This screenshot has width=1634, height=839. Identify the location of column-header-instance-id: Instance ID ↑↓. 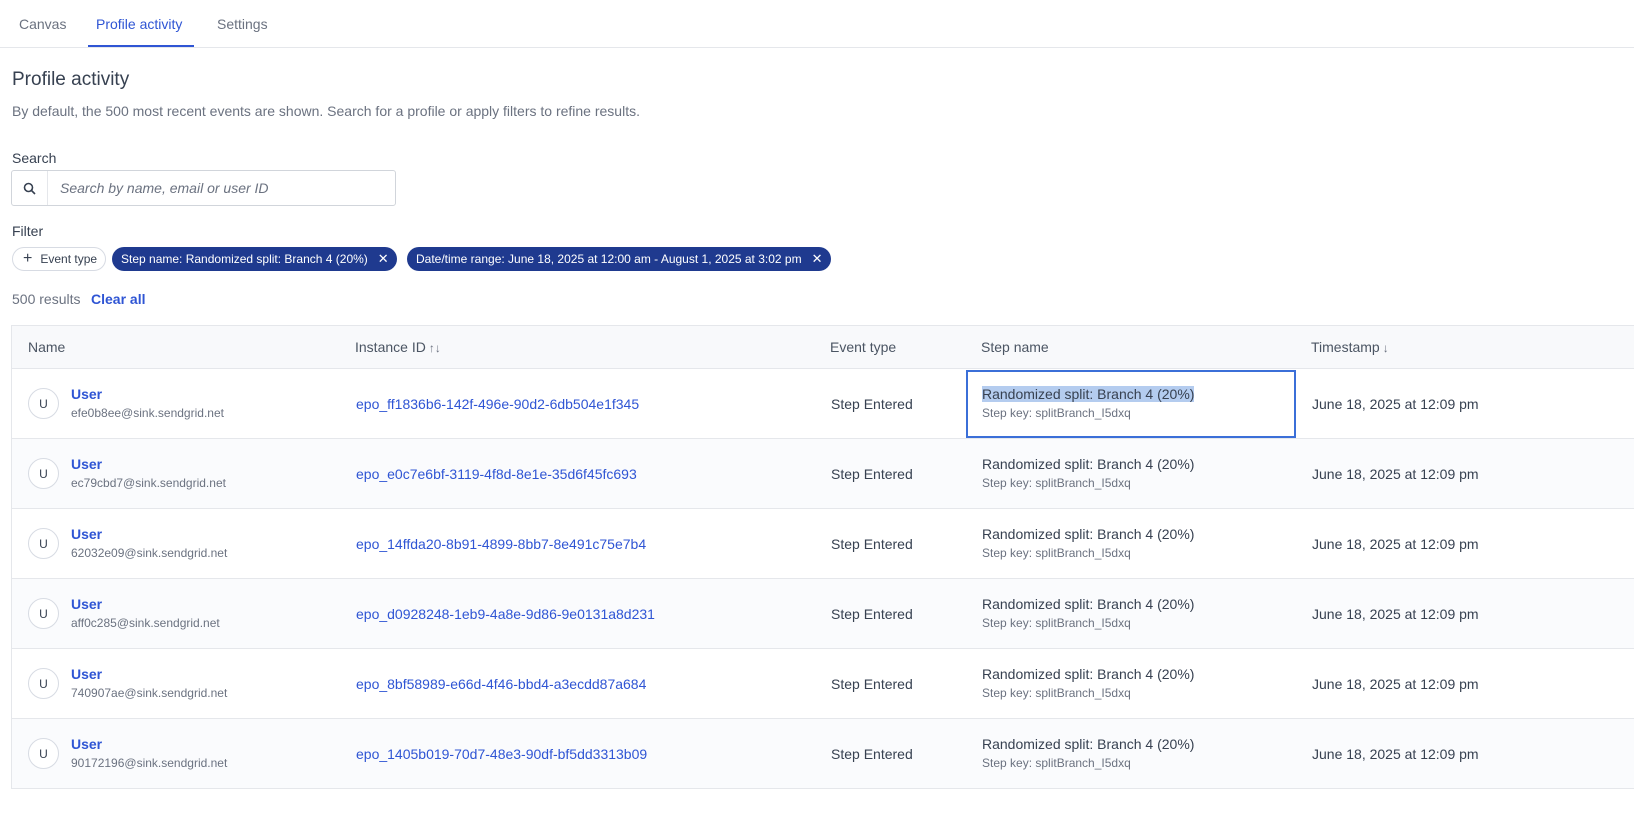
(398, 347).